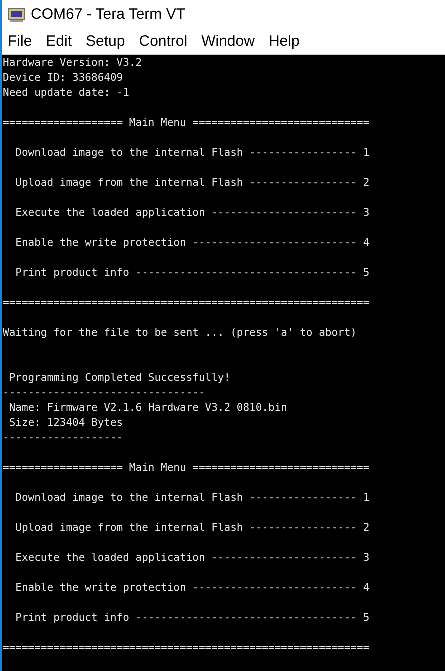  I want to click on terminal-icon, so click(16, 15).